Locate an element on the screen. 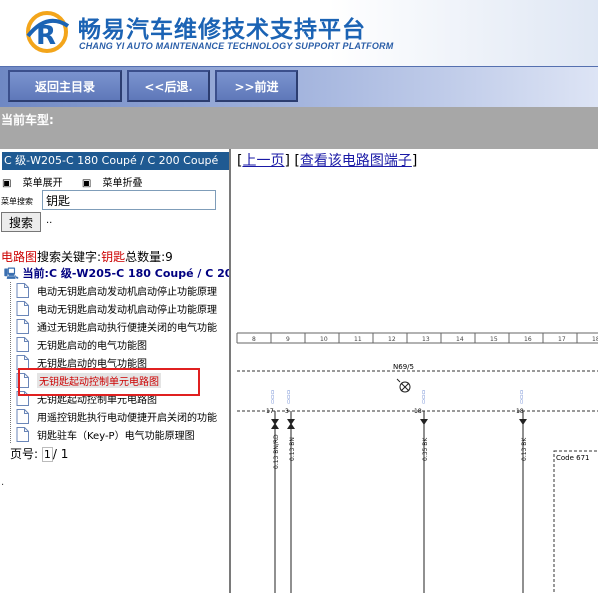 This screenshot has width=598, height=593. ruler-label: 14 is located at coordinates (460, 339).